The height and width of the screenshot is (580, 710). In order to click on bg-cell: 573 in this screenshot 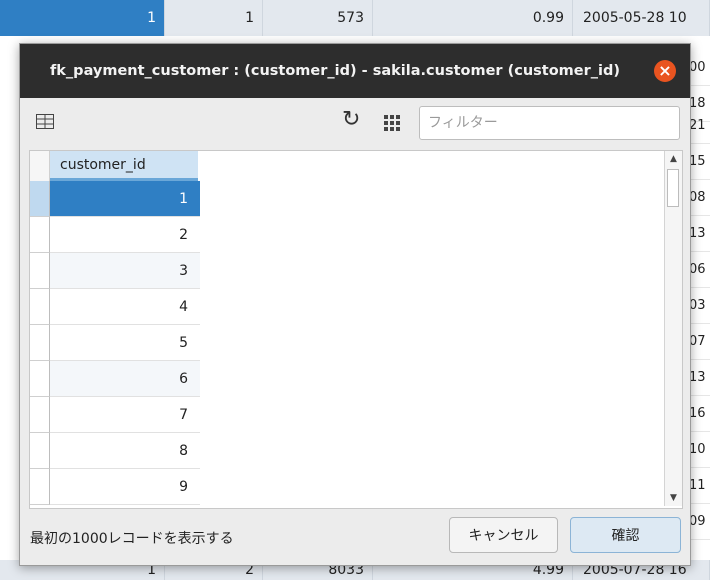, I will do `click(318, 18)`.